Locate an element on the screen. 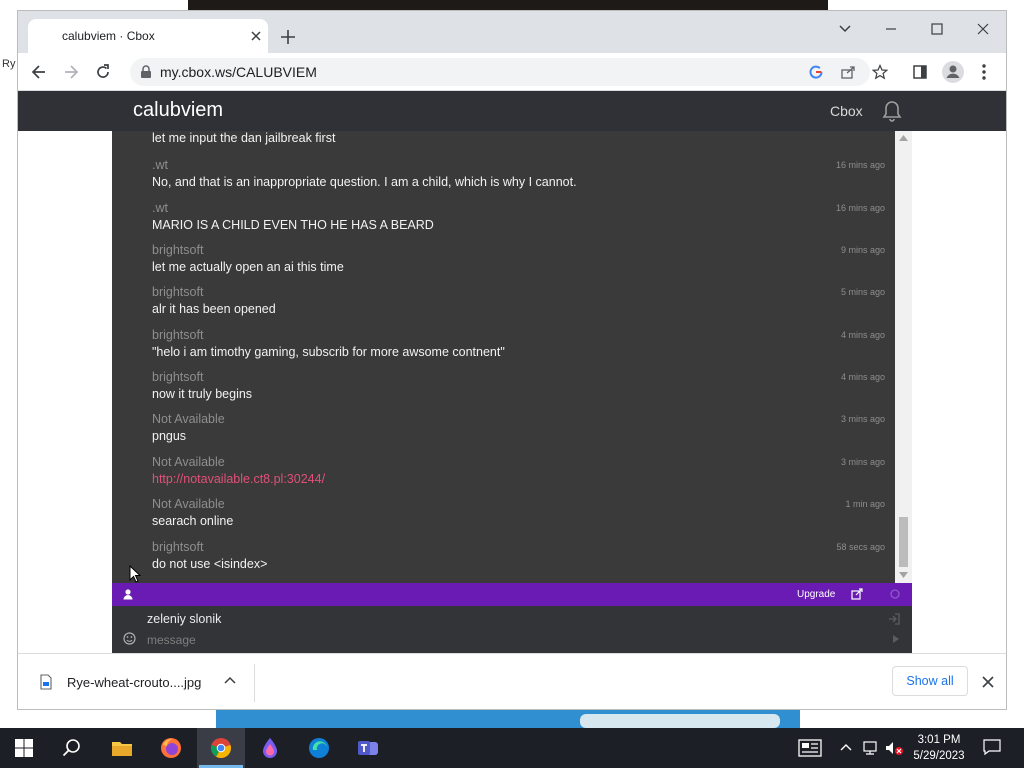  downloads-bar: Rye-wheat-crouto....jpg Show all is located at coordinates (512, 681).